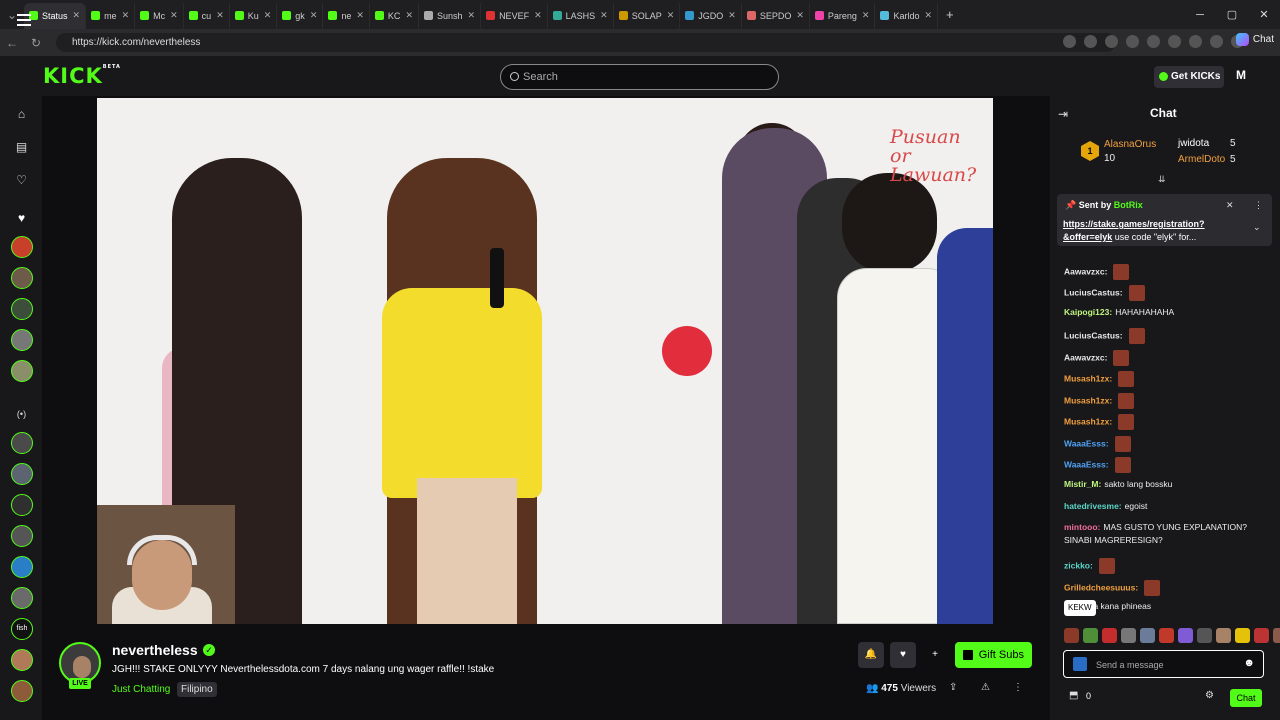 The height and width of the screenshot is (720, 1280). Describe the element at coordinates (1162, 179) in the screenshot. I see `expand-leaderboard-icon: ⇊` at that location.